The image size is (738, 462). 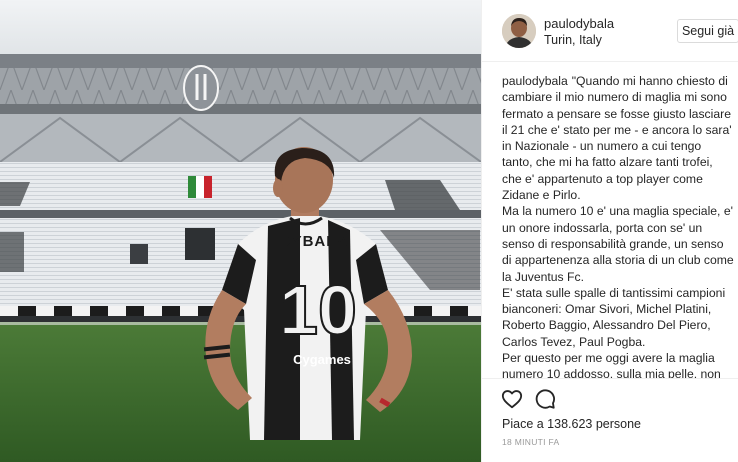 I want to click on follow-button: Segui già, so click(x=707, y=31).